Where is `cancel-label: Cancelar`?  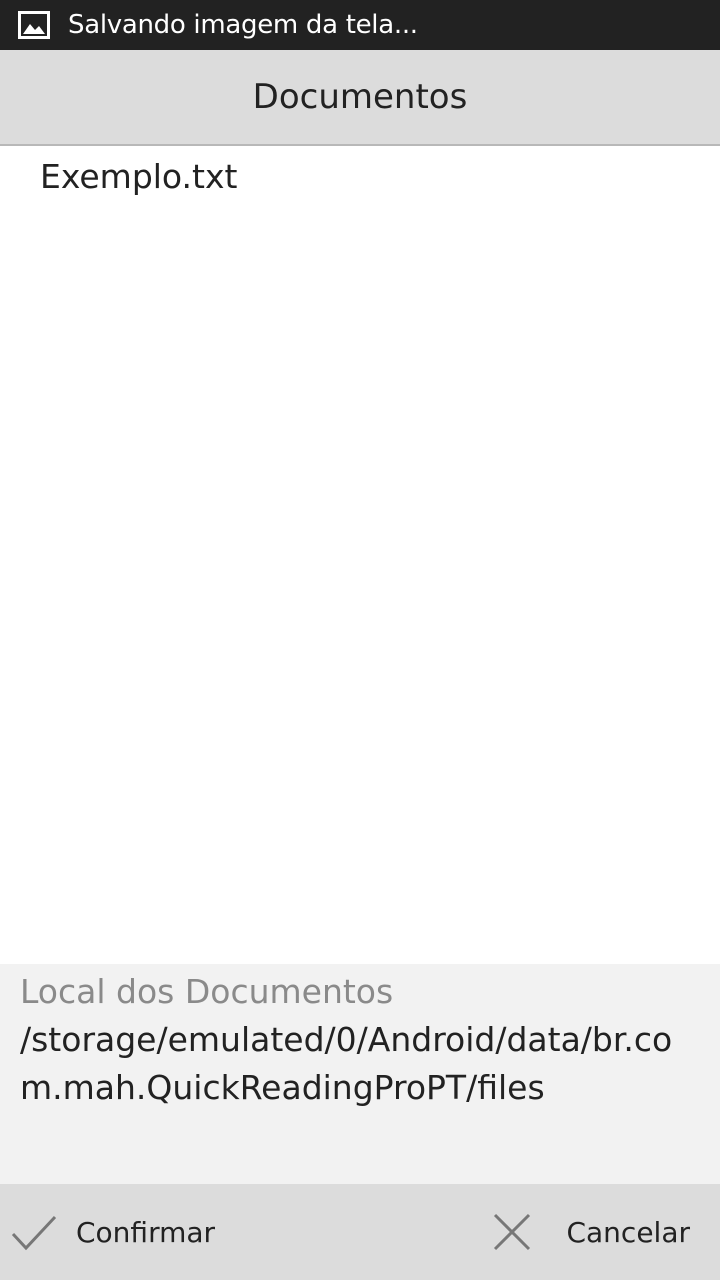 cancel-label: Cancelar is located at coordinates (628, 1232).